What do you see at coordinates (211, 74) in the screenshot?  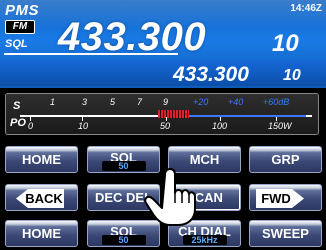 I see `sub-frequency: 433.300` at bounding box center [211, 74].